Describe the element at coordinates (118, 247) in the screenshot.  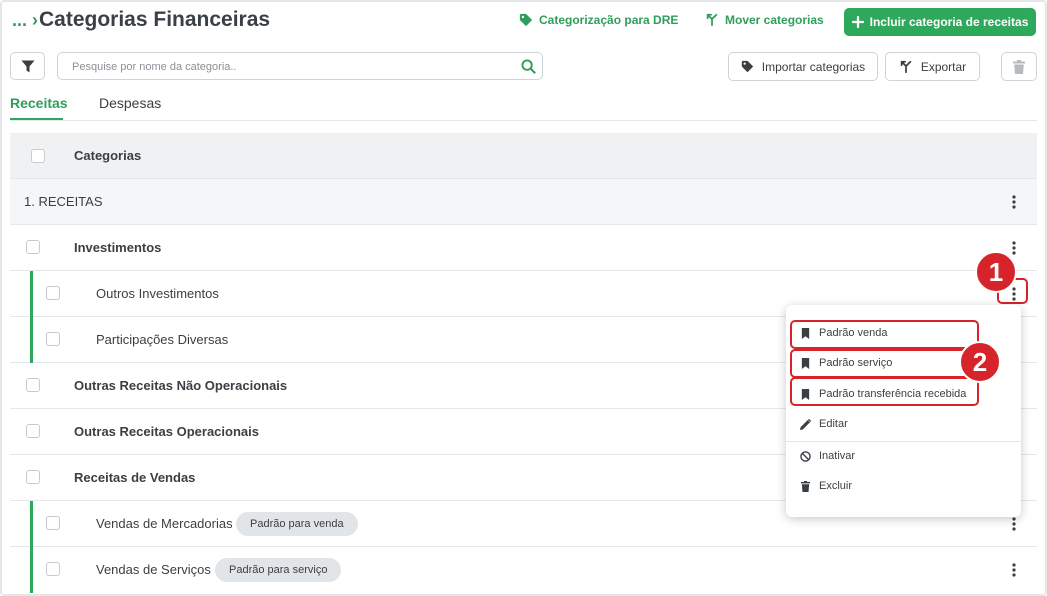
I see `row-label: Investimentos` at that location.